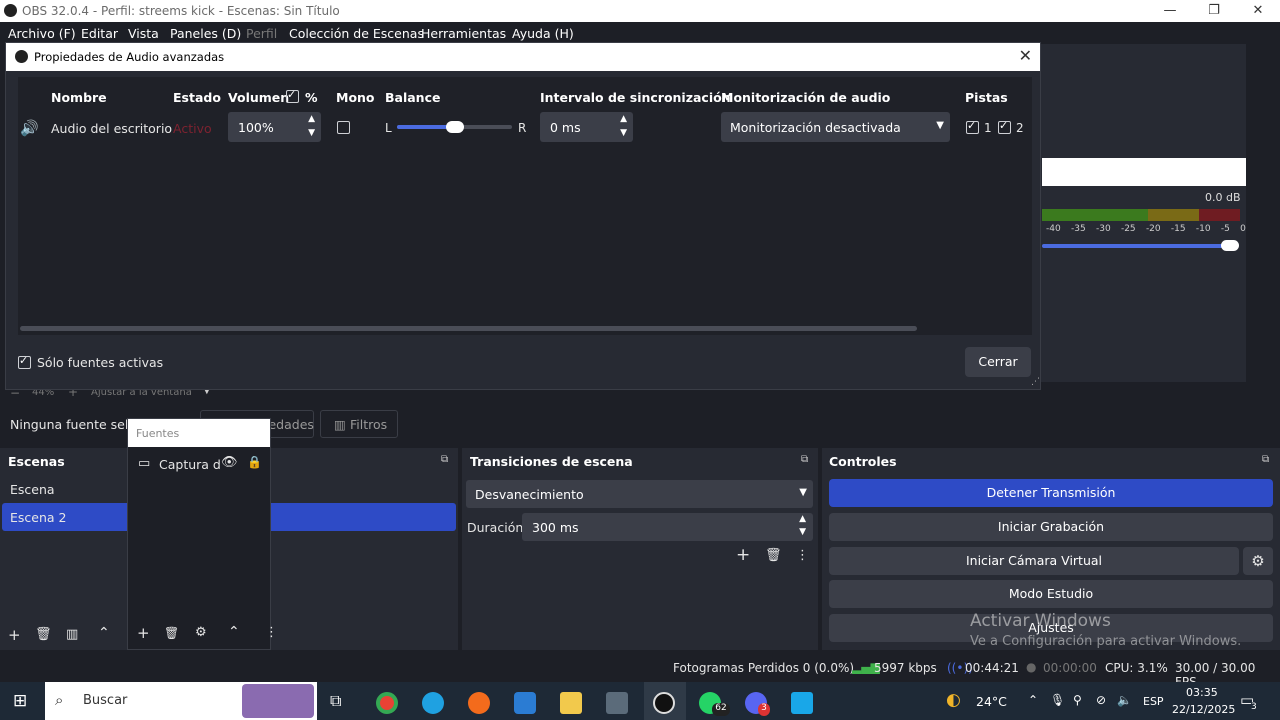 The height and width of the screenshot is (720, 1280). What do you see at coordinates (639, 494) in the screenshot?
I see `transition-select: Desvanecimiento ▼` at bounding box center [639, 494].